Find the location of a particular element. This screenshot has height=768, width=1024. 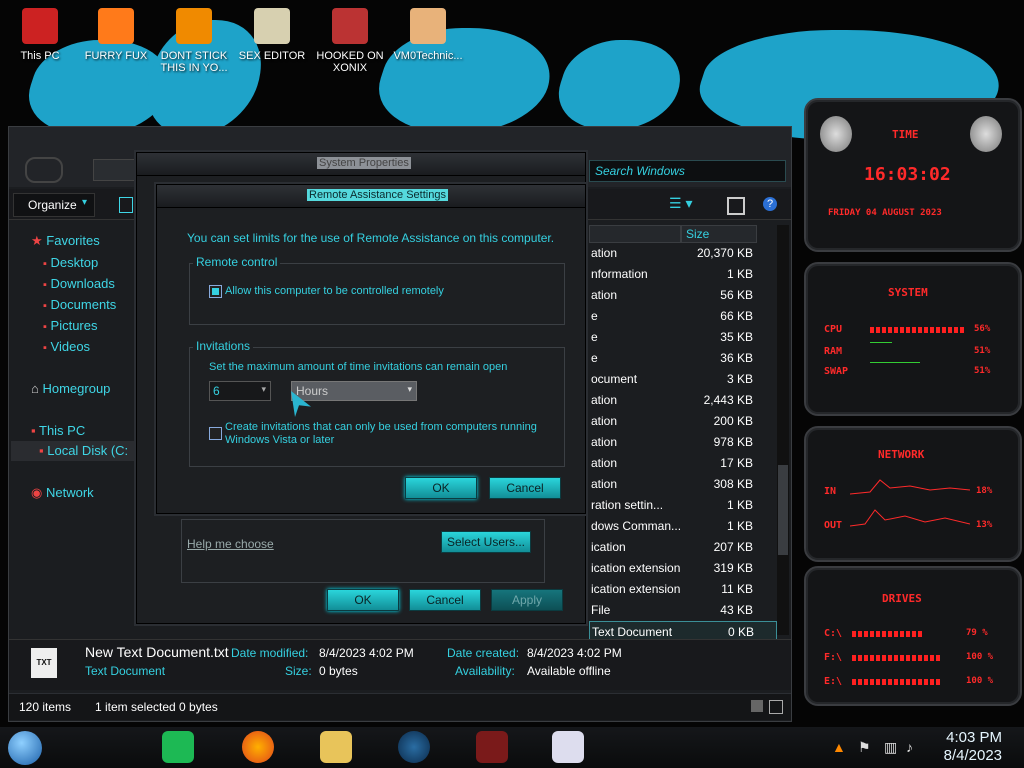

organize-button: Organize ▾ is located at coordinates (54, 205).